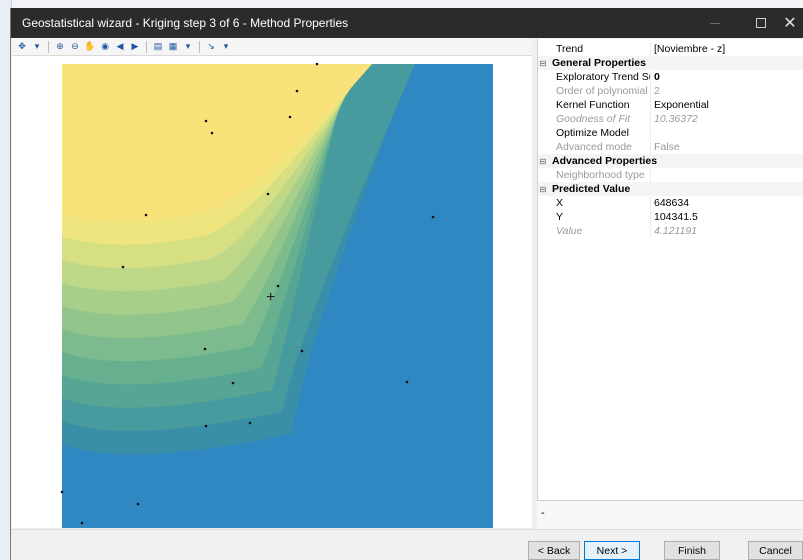 Image resolution: width=803 pixels, height=560 pixels. I want to click on property-name: Value, so click(569, 231).